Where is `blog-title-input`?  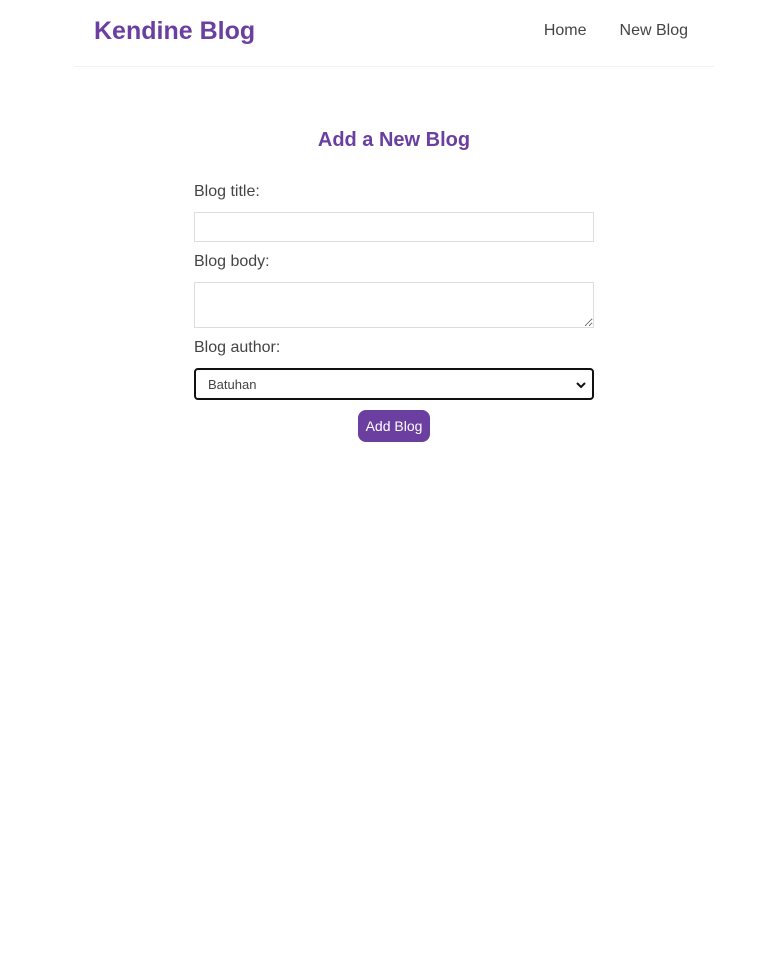
blog-title-input is located at coordinates (394, 227).